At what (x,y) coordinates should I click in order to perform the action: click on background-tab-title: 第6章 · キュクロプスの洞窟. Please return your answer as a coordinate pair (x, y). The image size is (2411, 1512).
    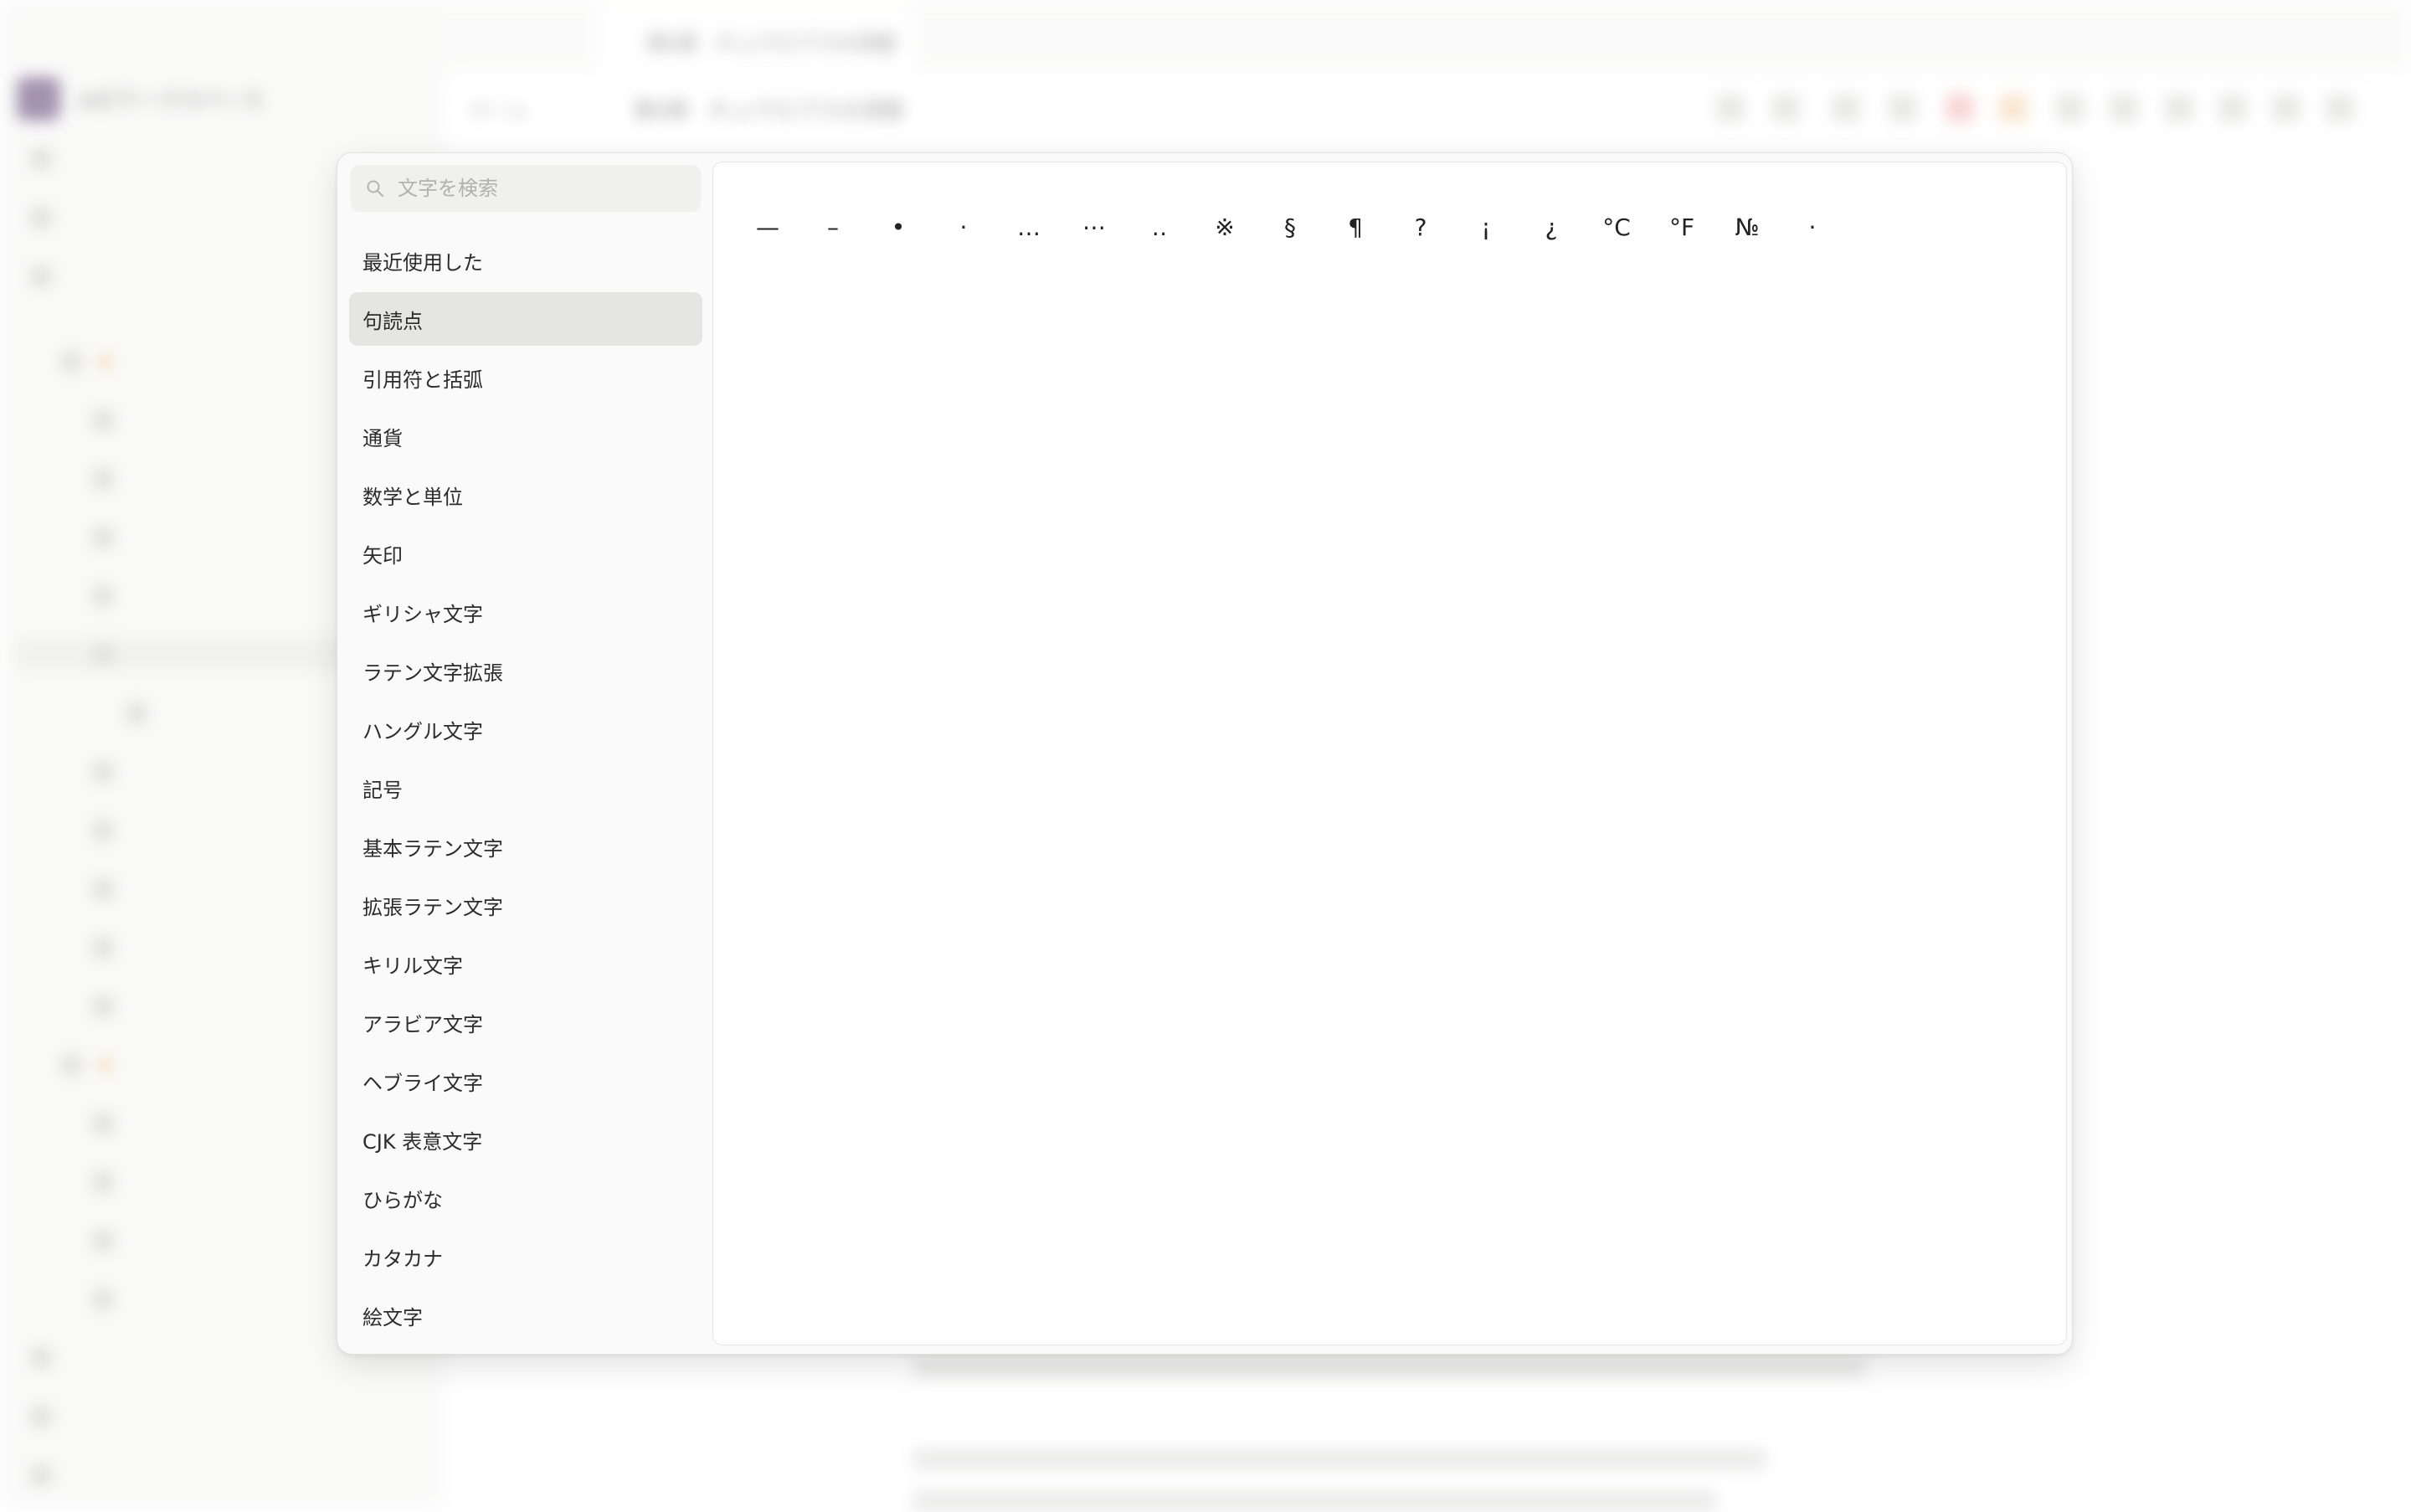
    Looking at the image, I should click on (771, 44).